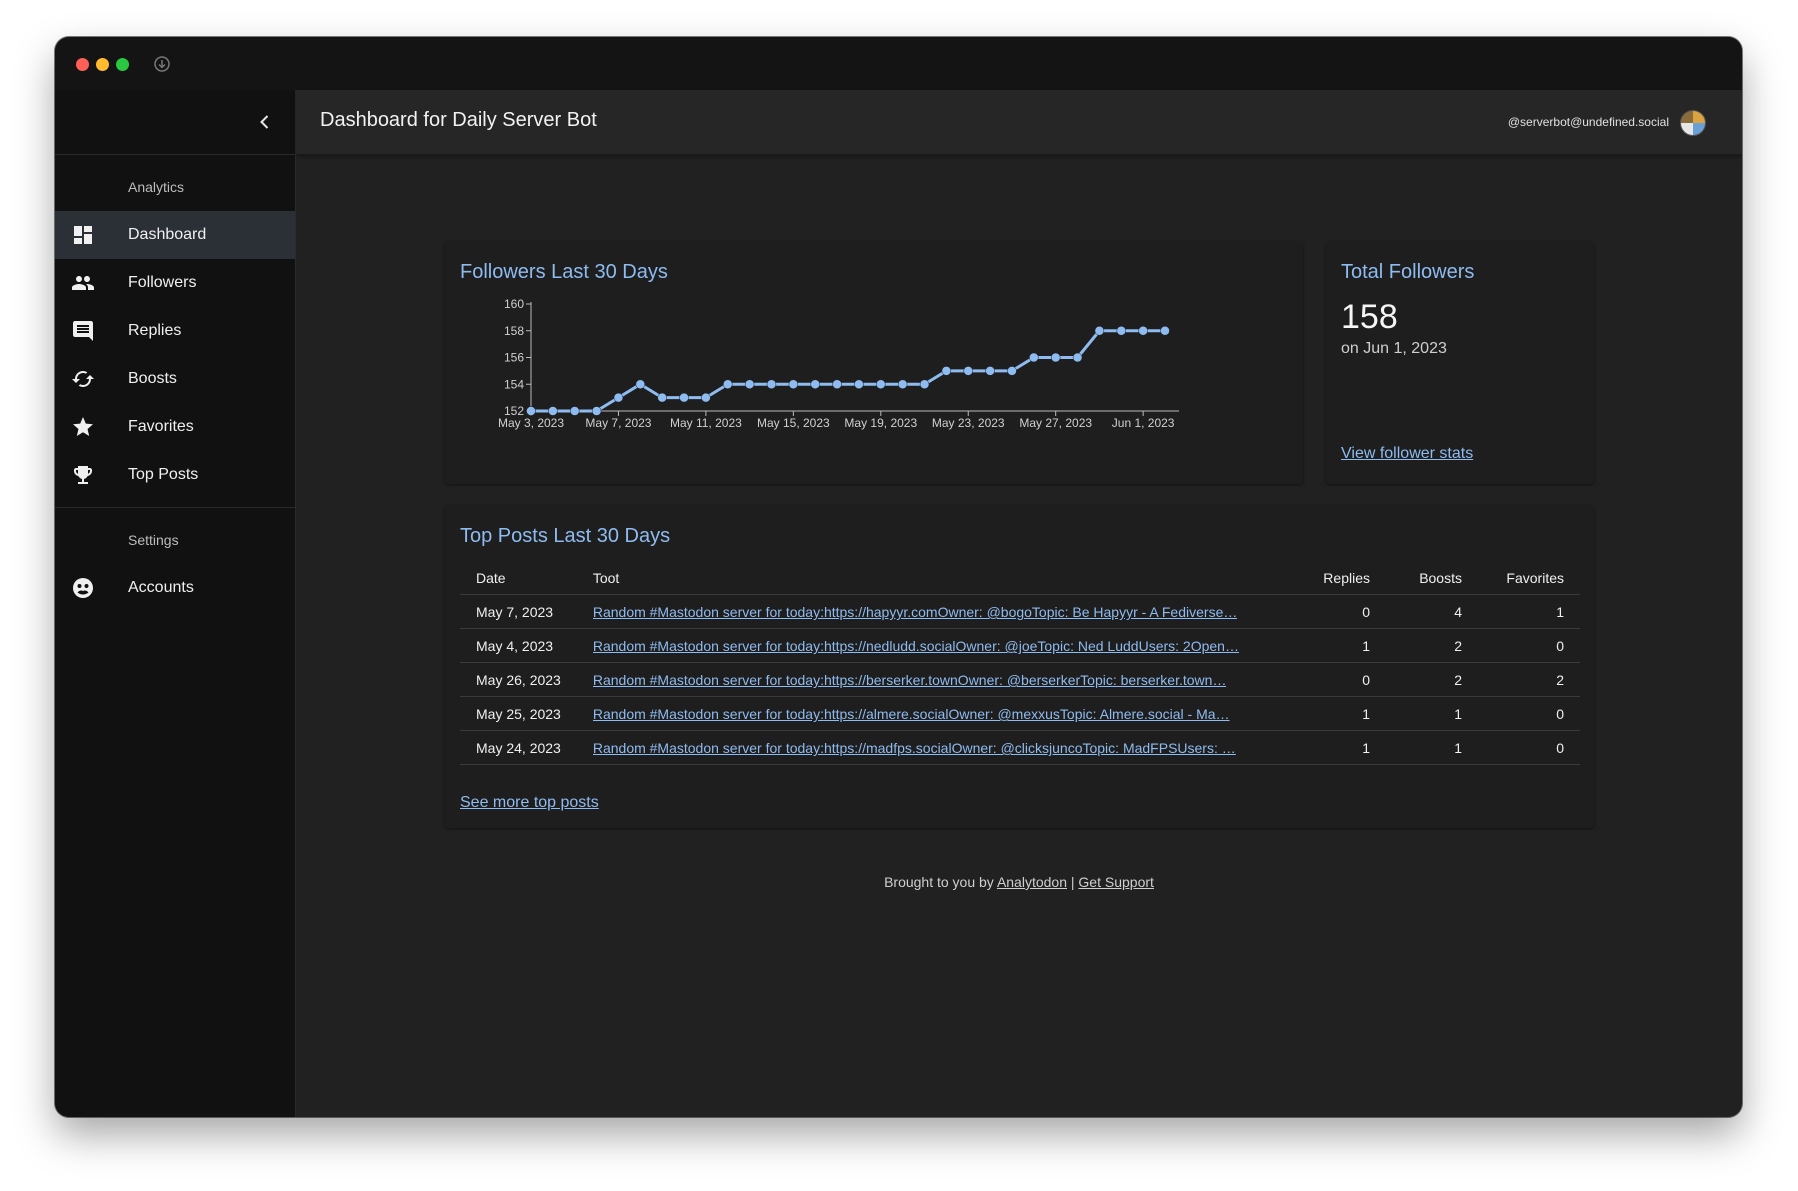 The height and width of the screenshot is (1191, 1798). I want to click on minimize-window-button, so click(102, 64).